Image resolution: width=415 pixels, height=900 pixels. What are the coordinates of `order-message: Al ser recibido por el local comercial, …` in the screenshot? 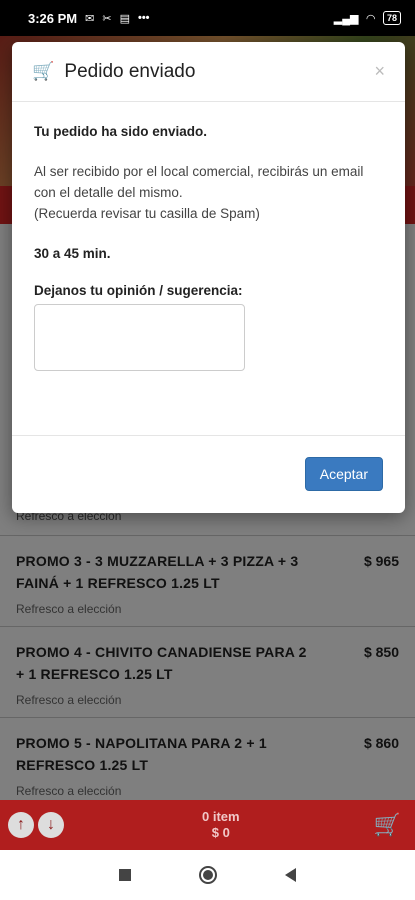 It's located at (199, 182).